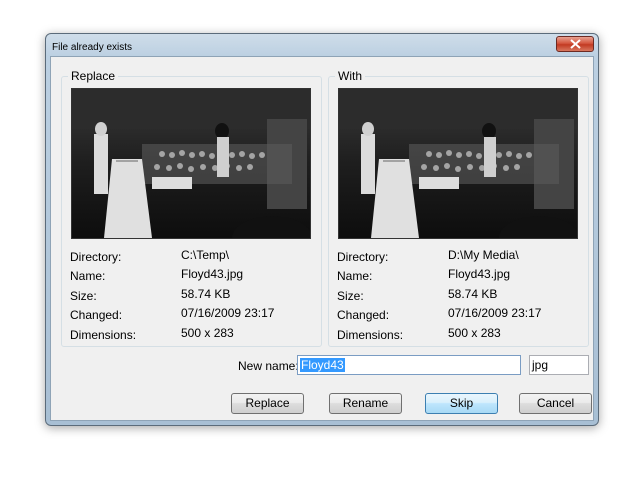  What do you see at coordinates (267, 403) in the screenshot?
I see `replace-button: Replace` at bounding box center [267, 403].